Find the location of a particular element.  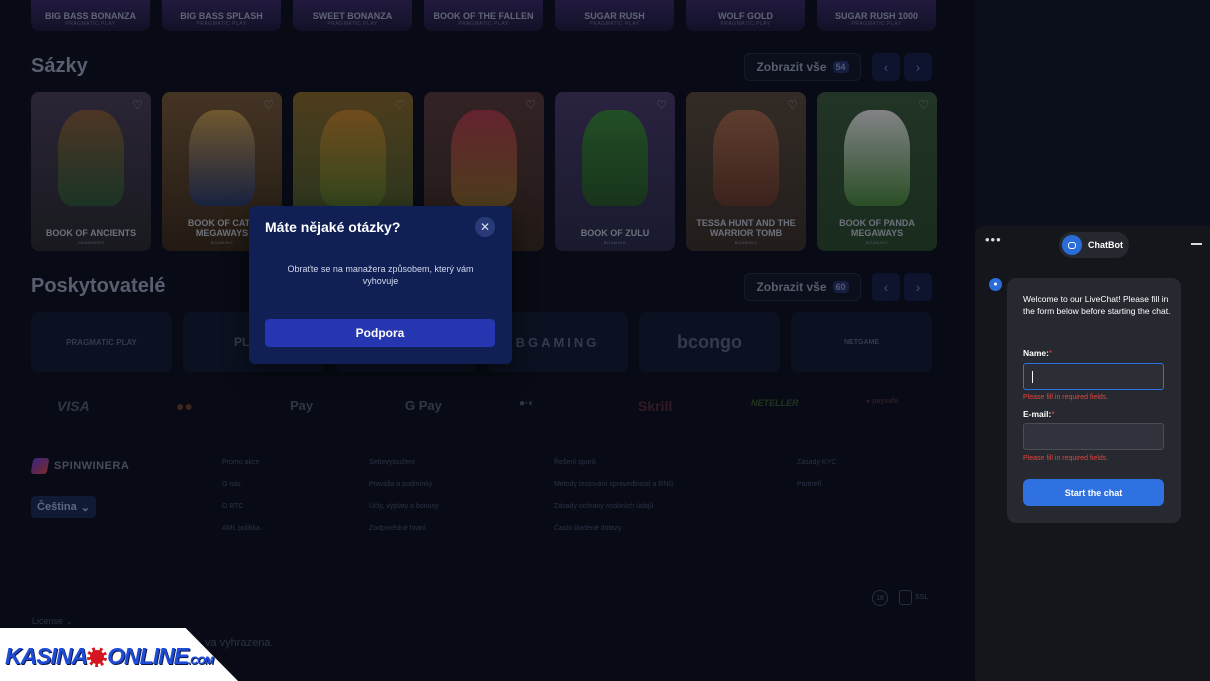

game-card: ♡ BOOK OF PANDA MEGAWAYS BGAMING is located at coordinates (877, 171).